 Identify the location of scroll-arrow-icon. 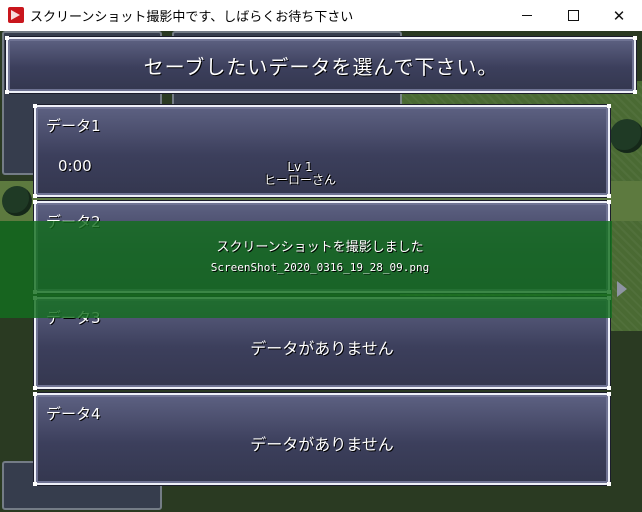
(622, 289).